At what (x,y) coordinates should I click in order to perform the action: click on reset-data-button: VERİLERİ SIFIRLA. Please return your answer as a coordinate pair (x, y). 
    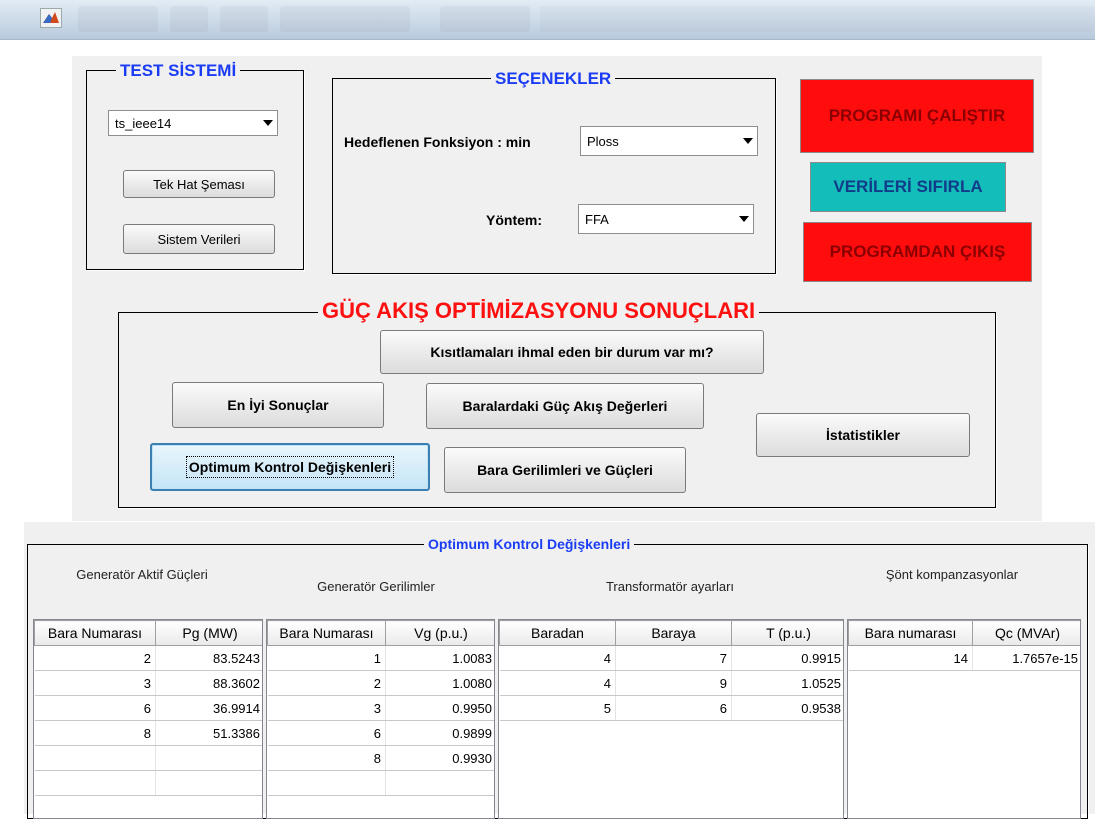
    Looking at the image, I should click on (908, 187).